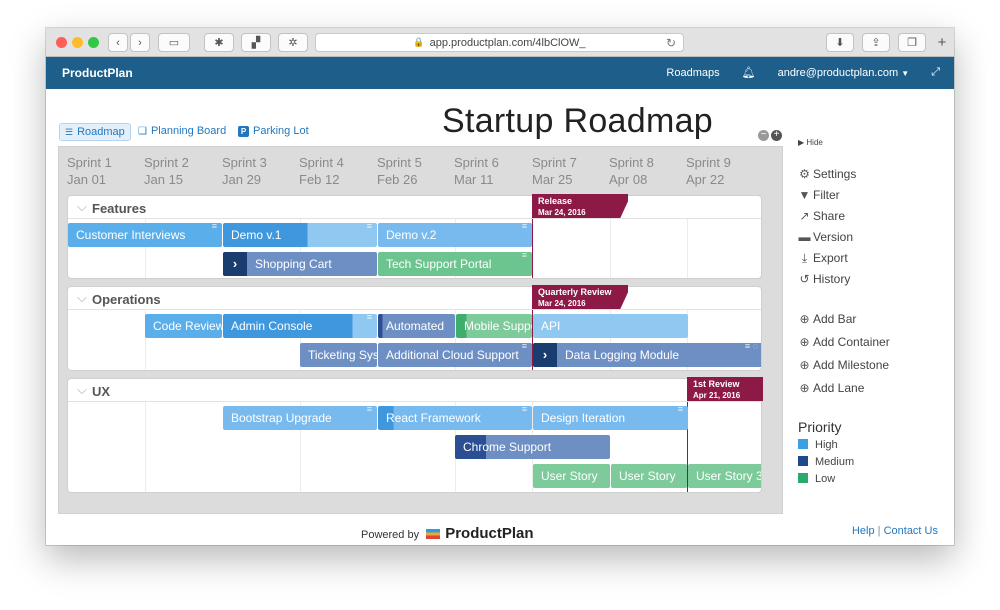 Image resolution: width=1000 pixels, height=610 pixels. What do you see at coordinates (300, 264) in the screenshot?
I see `bar-shopping-cart: › Shopping Cart` at bounding box center [300, 264].